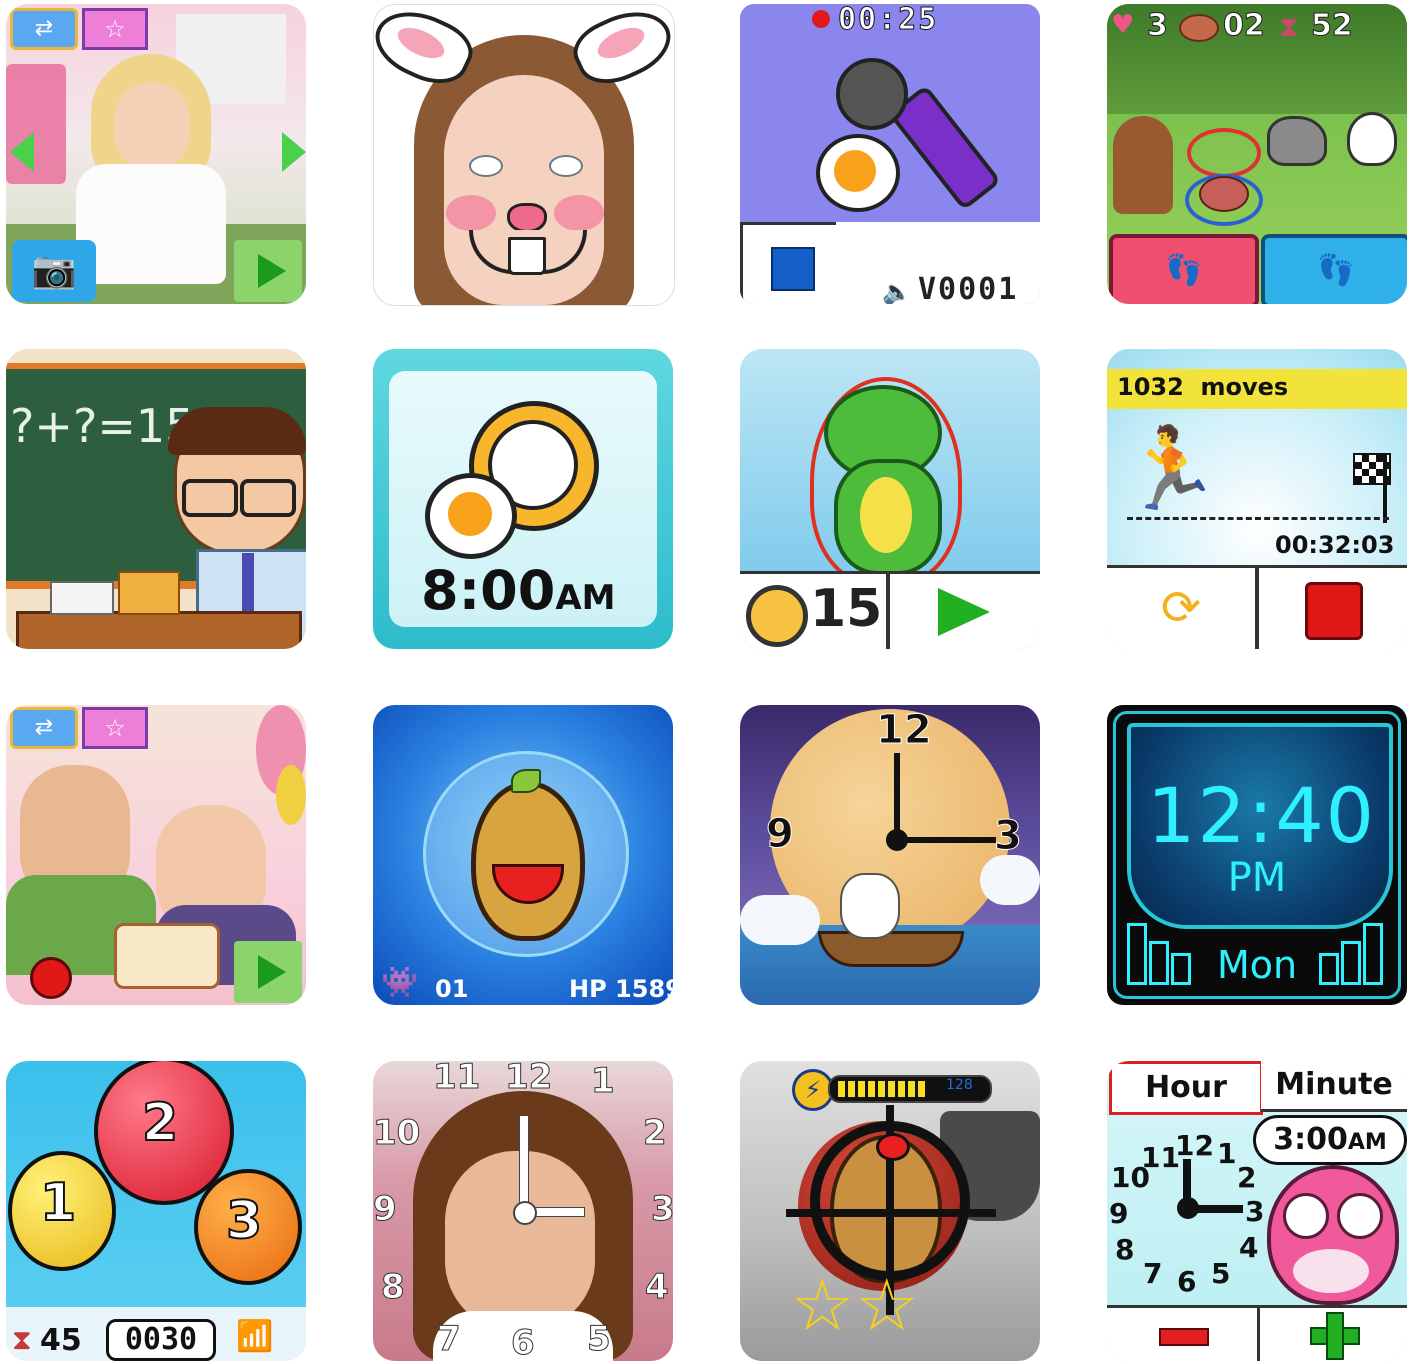 This screenshot has width=1415, height=1364. Describe the element at coordinates (821, 19) in the screenshot. I see `record-dot-icon` at that location.